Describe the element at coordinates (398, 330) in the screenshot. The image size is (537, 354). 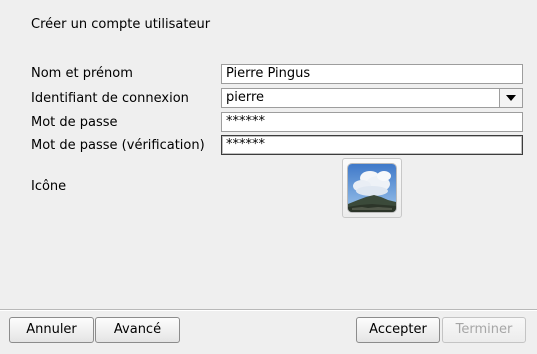
I see `accept-button: Accepter` at that location.